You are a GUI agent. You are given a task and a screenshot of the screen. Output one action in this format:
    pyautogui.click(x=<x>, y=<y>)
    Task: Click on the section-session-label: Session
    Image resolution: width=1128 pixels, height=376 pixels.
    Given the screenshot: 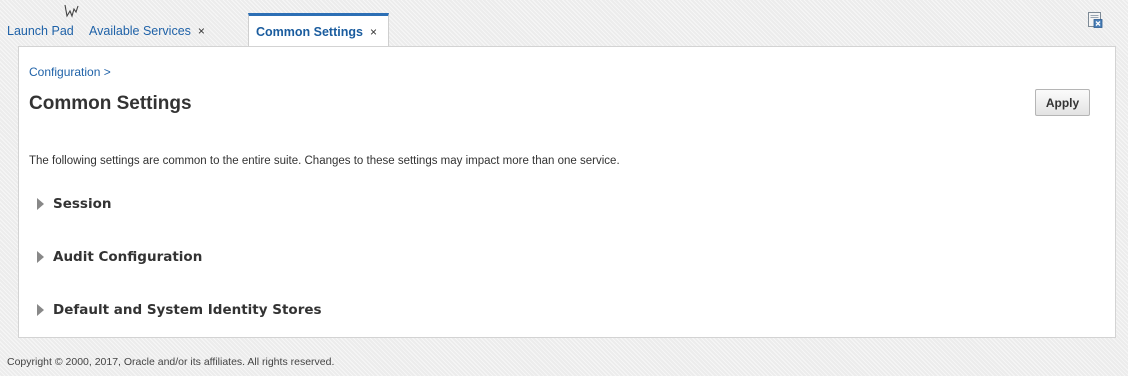 What is the action you would take?
    pyautogui.click(x=82, y=204)
    